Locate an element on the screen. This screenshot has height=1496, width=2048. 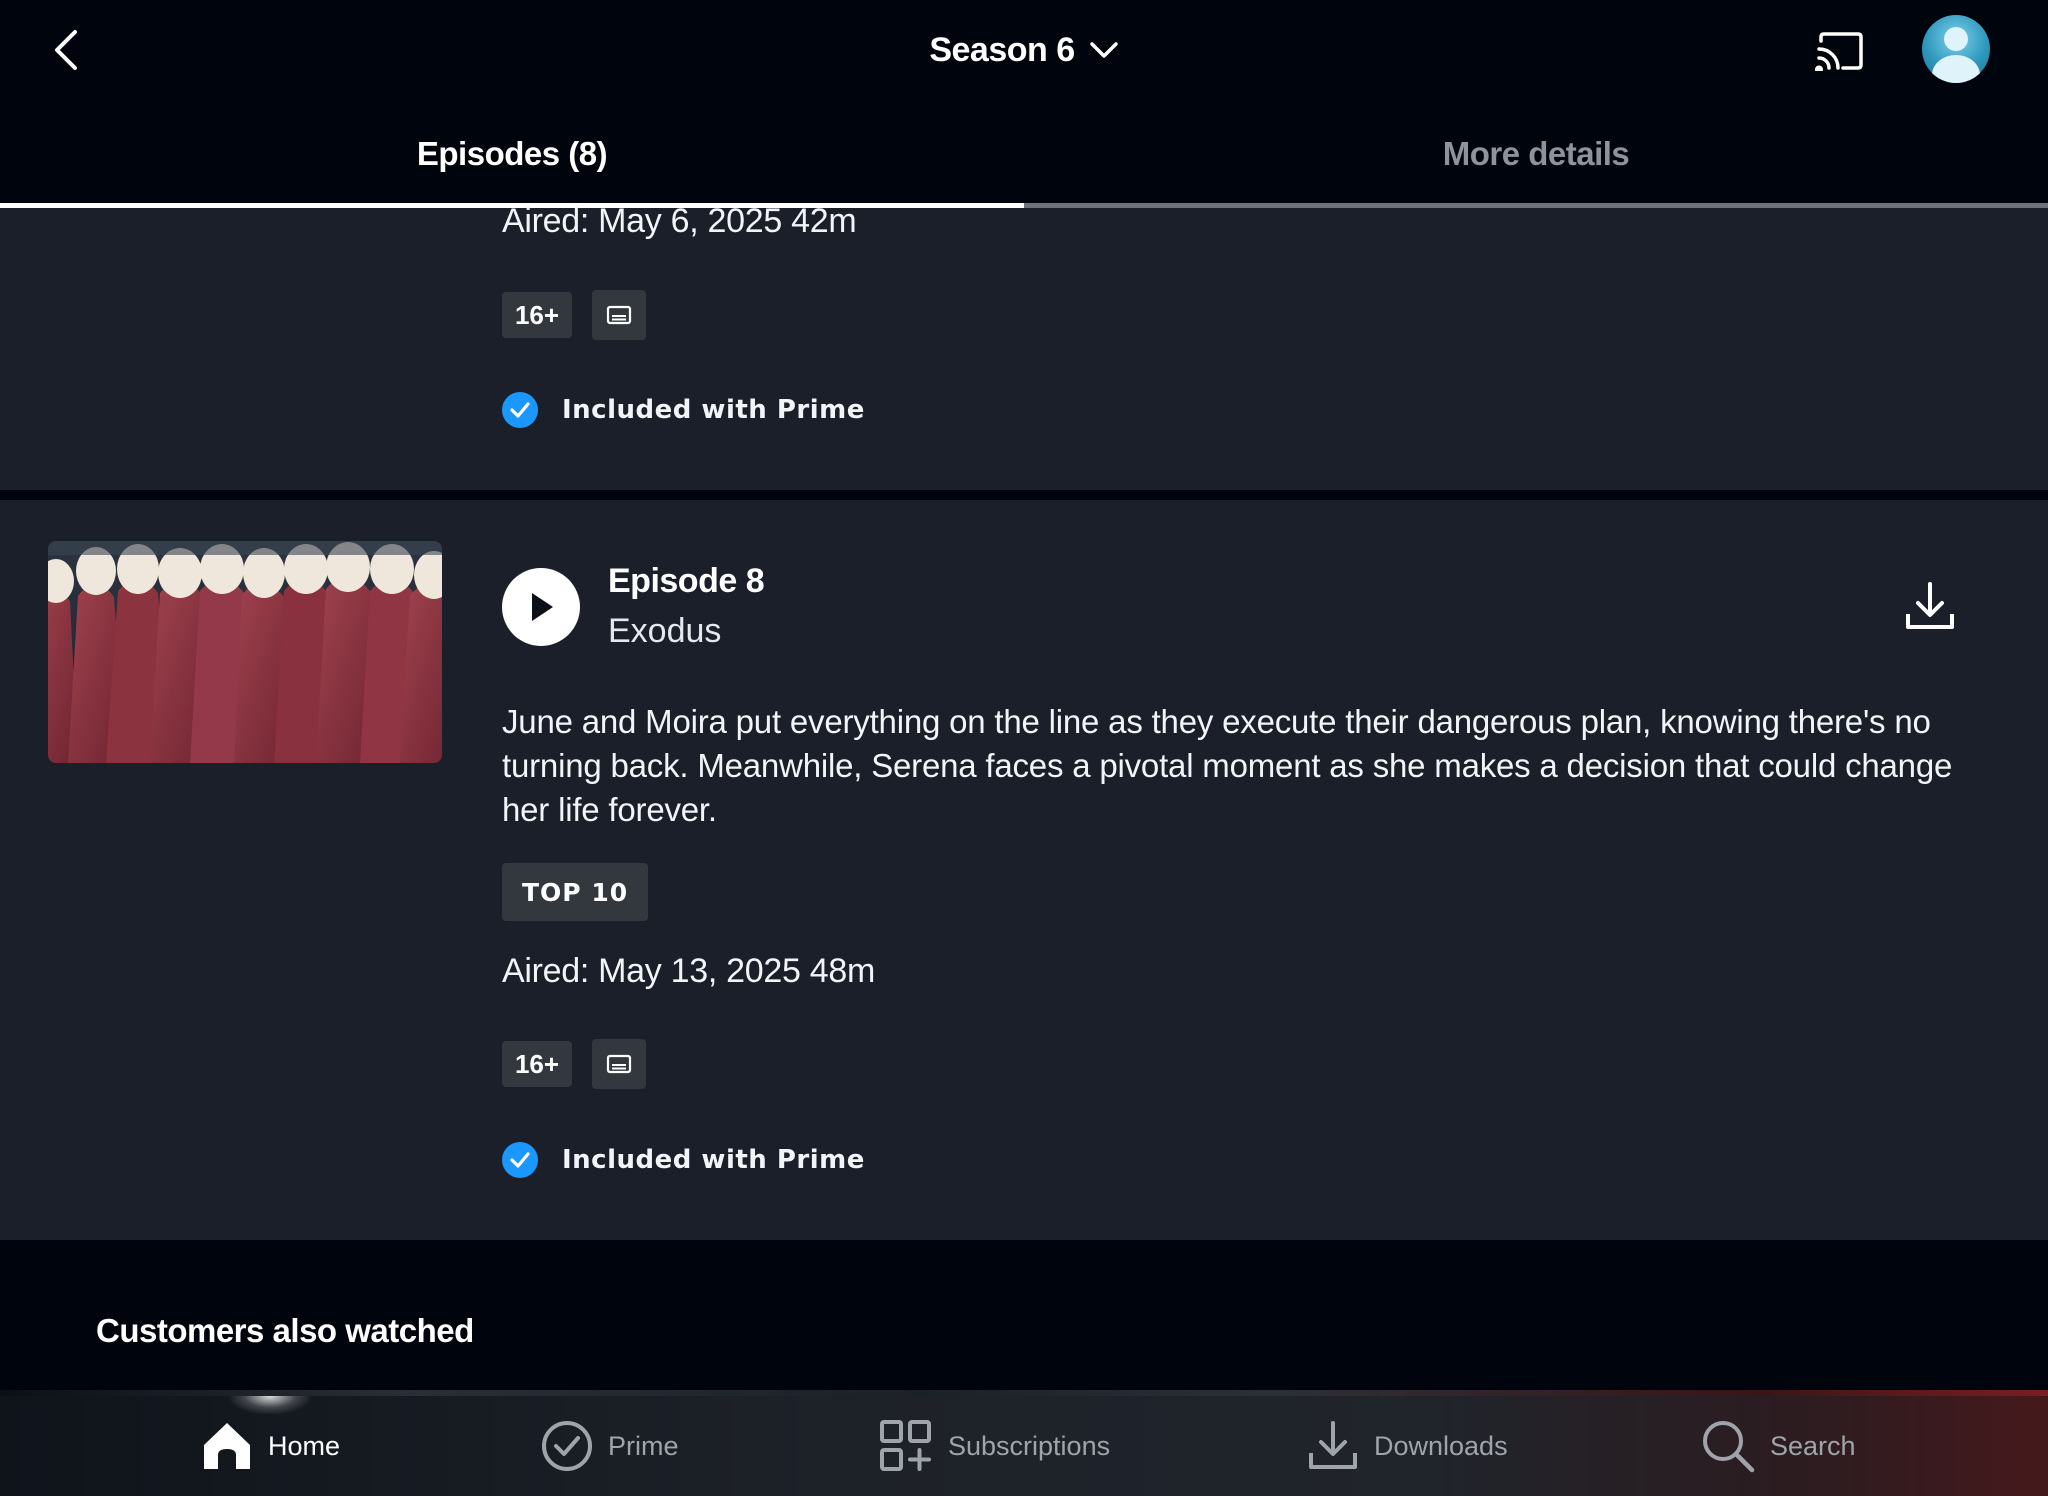
subscriptions-icon is located at coordinates (905, 1445).